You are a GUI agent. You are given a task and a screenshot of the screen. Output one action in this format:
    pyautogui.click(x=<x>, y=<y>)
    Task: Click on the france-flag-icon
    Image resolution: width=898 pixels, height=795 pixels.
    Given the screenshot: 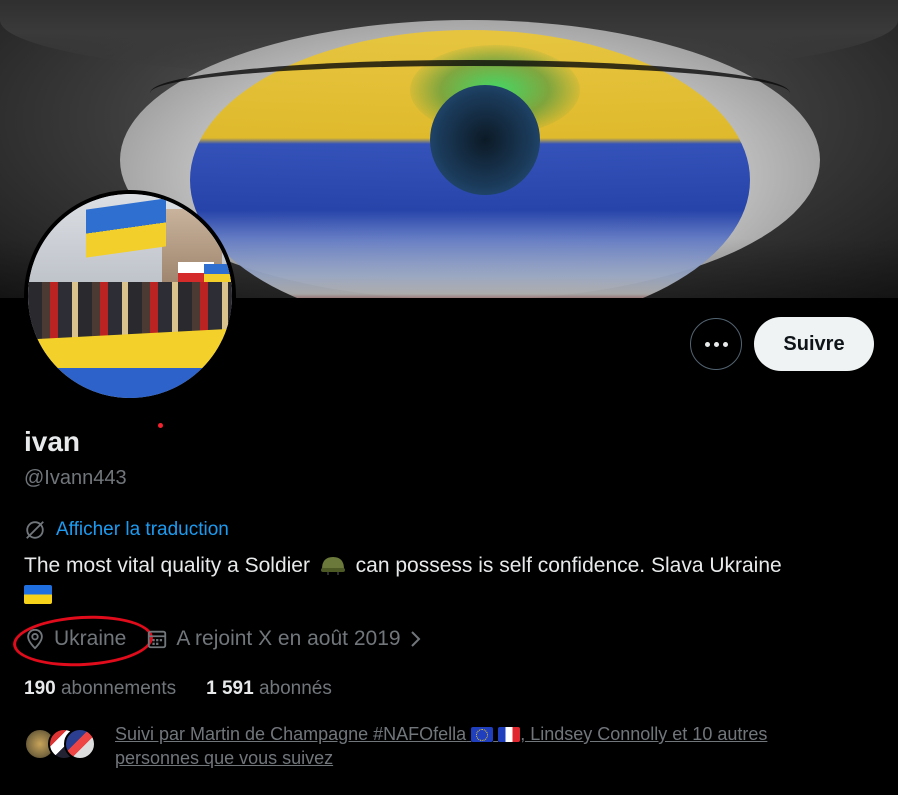 What is the action you would take?
    pyautogui.click(x=509, y=734)
    